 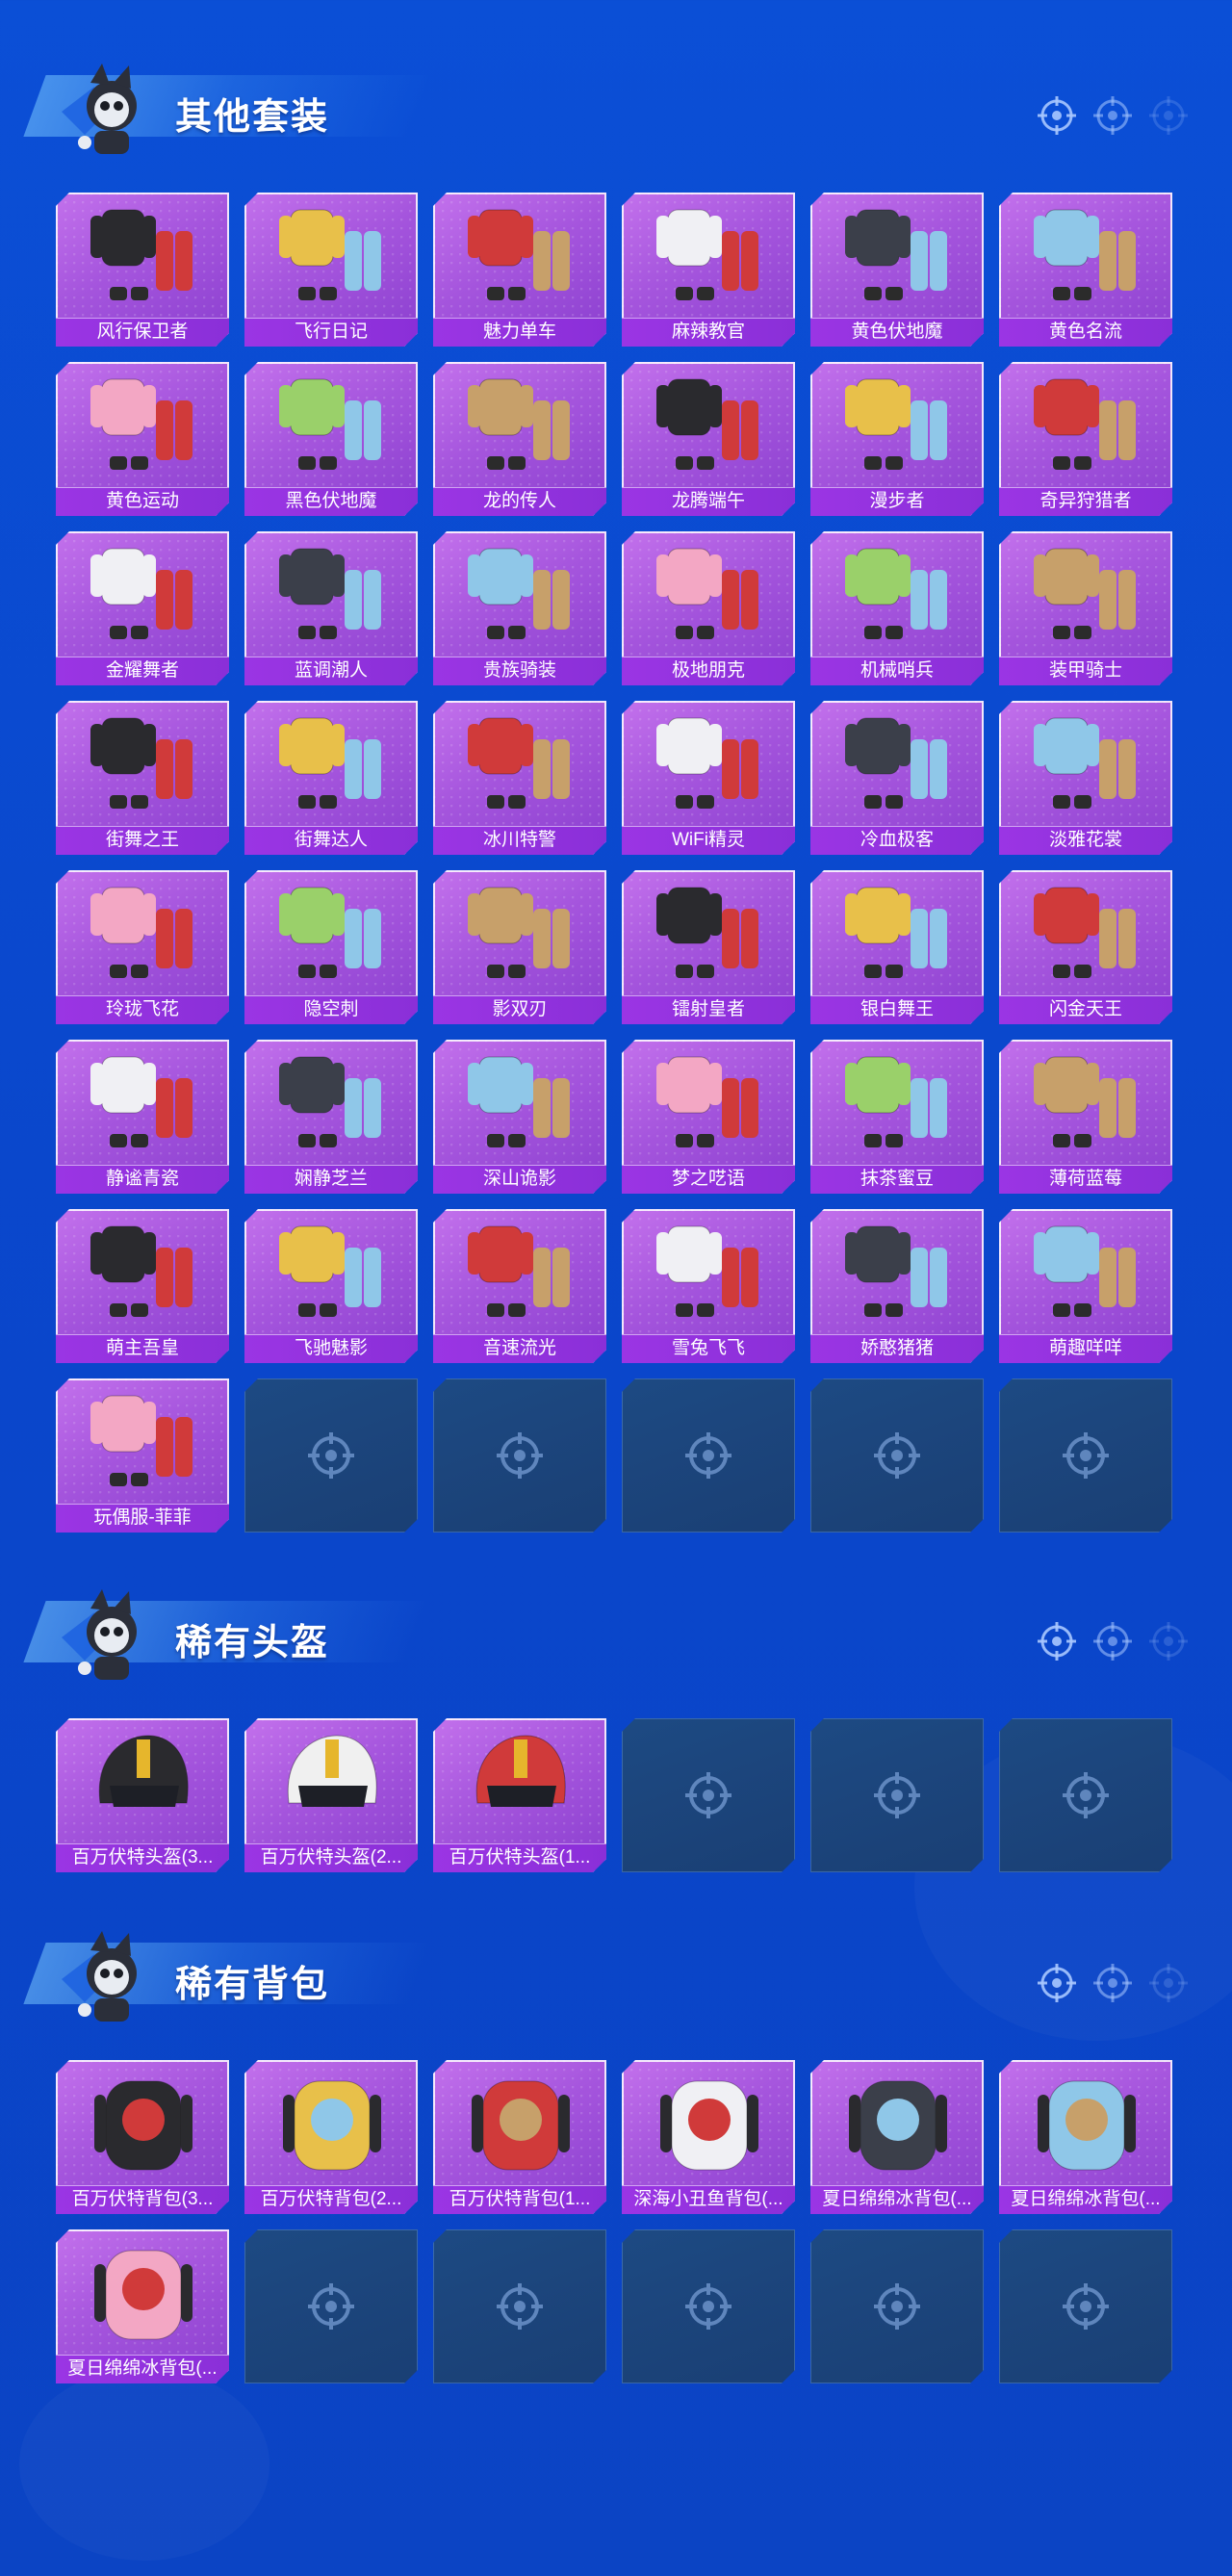 What do you see at coordinates (708, 1286) in the screenshot?
I see `item-card: 雪兔飞飞` at bounding box center [708, 1286].